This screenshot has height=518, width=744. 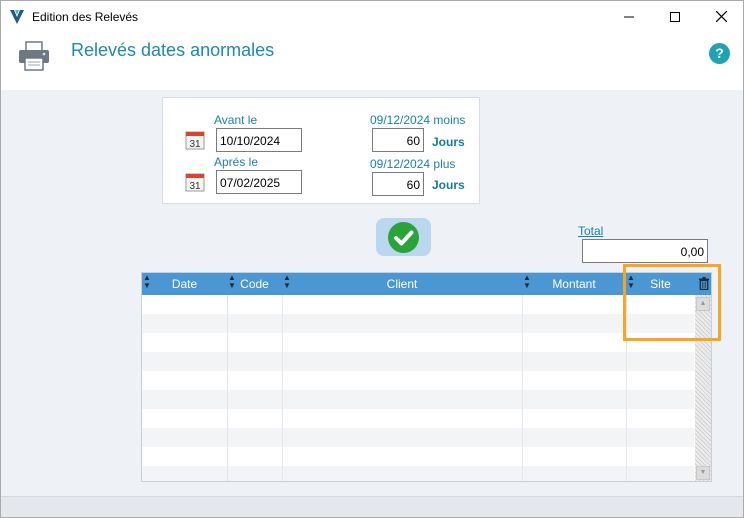 I want to click on app-logo-icon, so click(x=17, y=17).